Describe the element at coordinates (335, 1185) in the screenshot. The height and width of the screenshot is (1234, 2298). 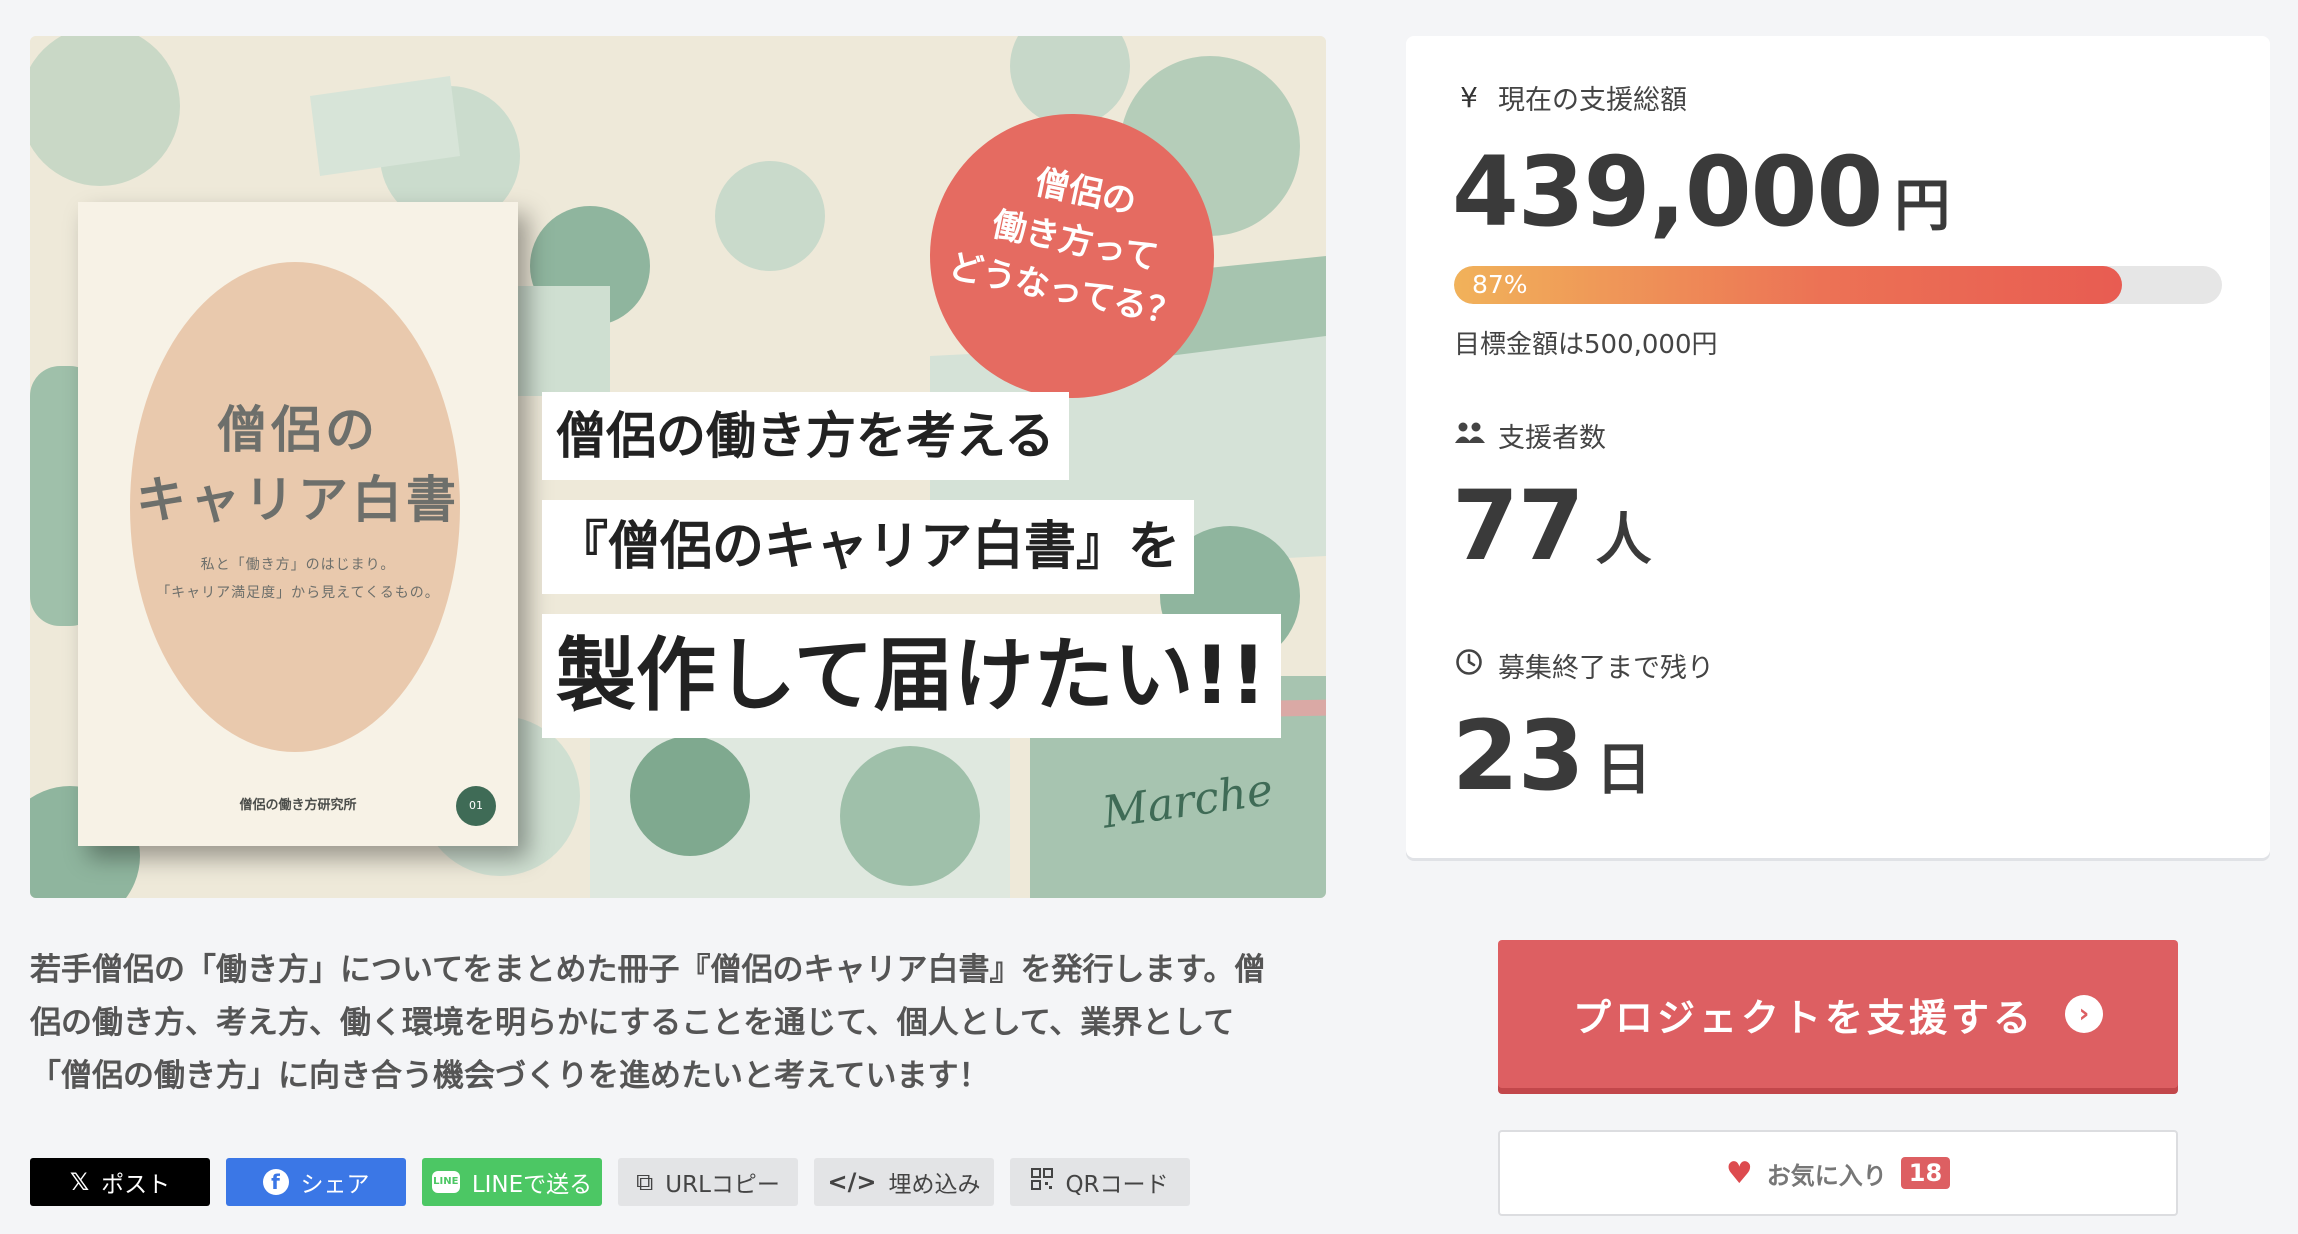
I see `share-facebook-label: シェア` at that location.